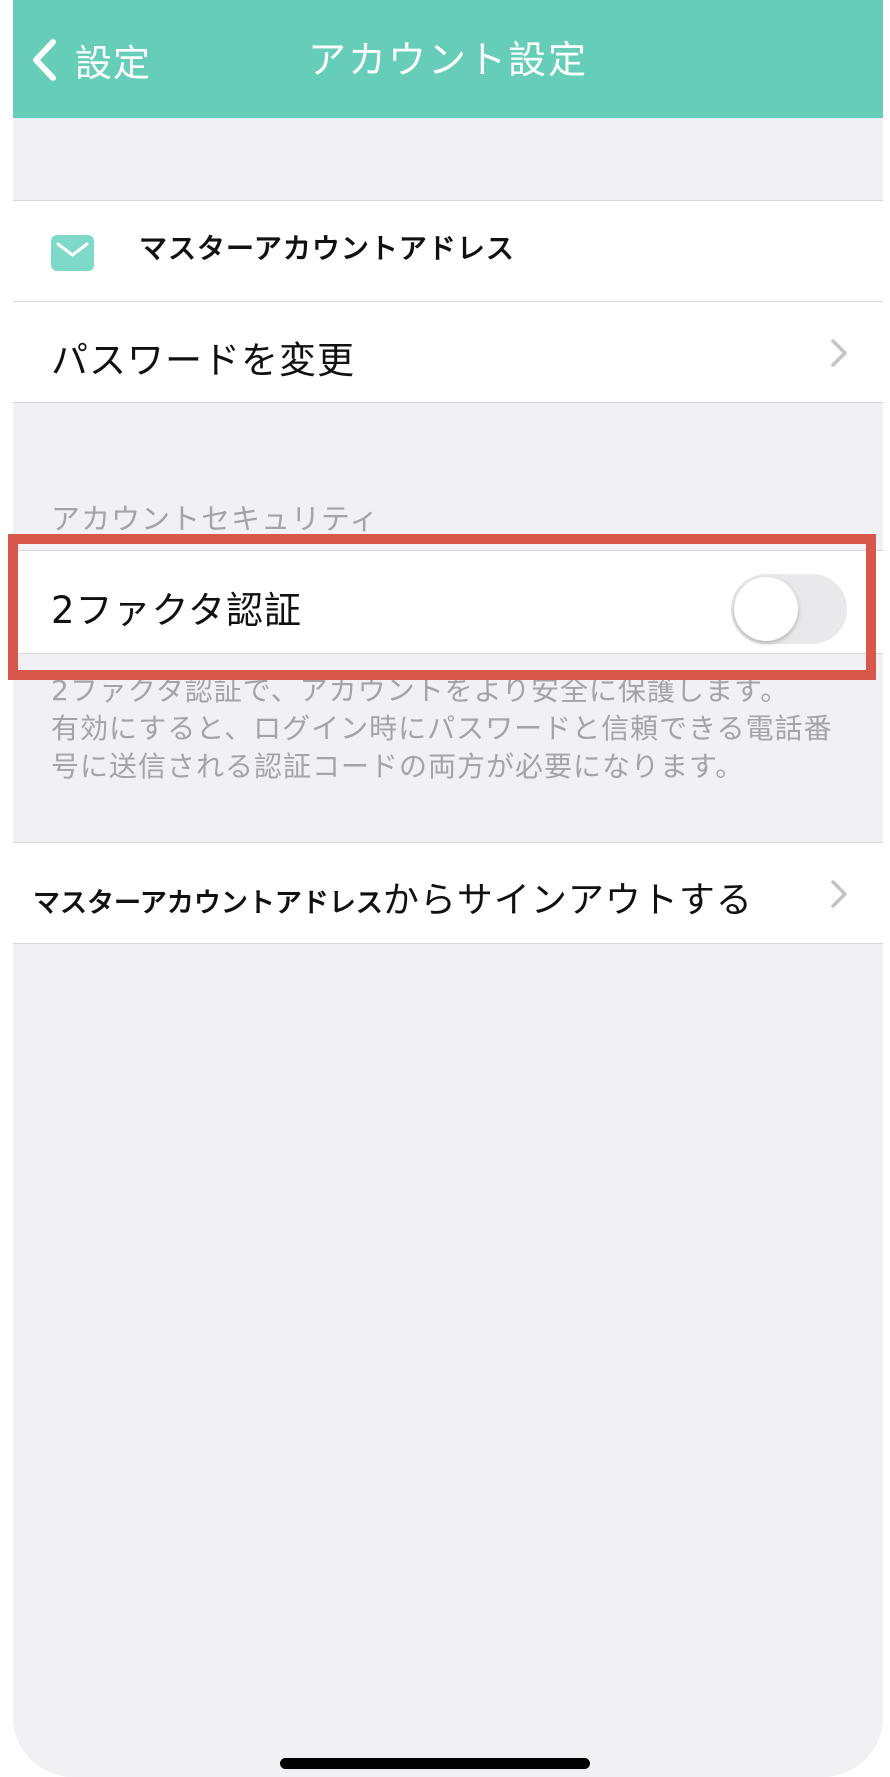 This screenshot has width=890, height=1777. Describe the element at coordinates (448, 602) in the screenshot. I see `two-factor-row: 2ファクタ認証` at that location.